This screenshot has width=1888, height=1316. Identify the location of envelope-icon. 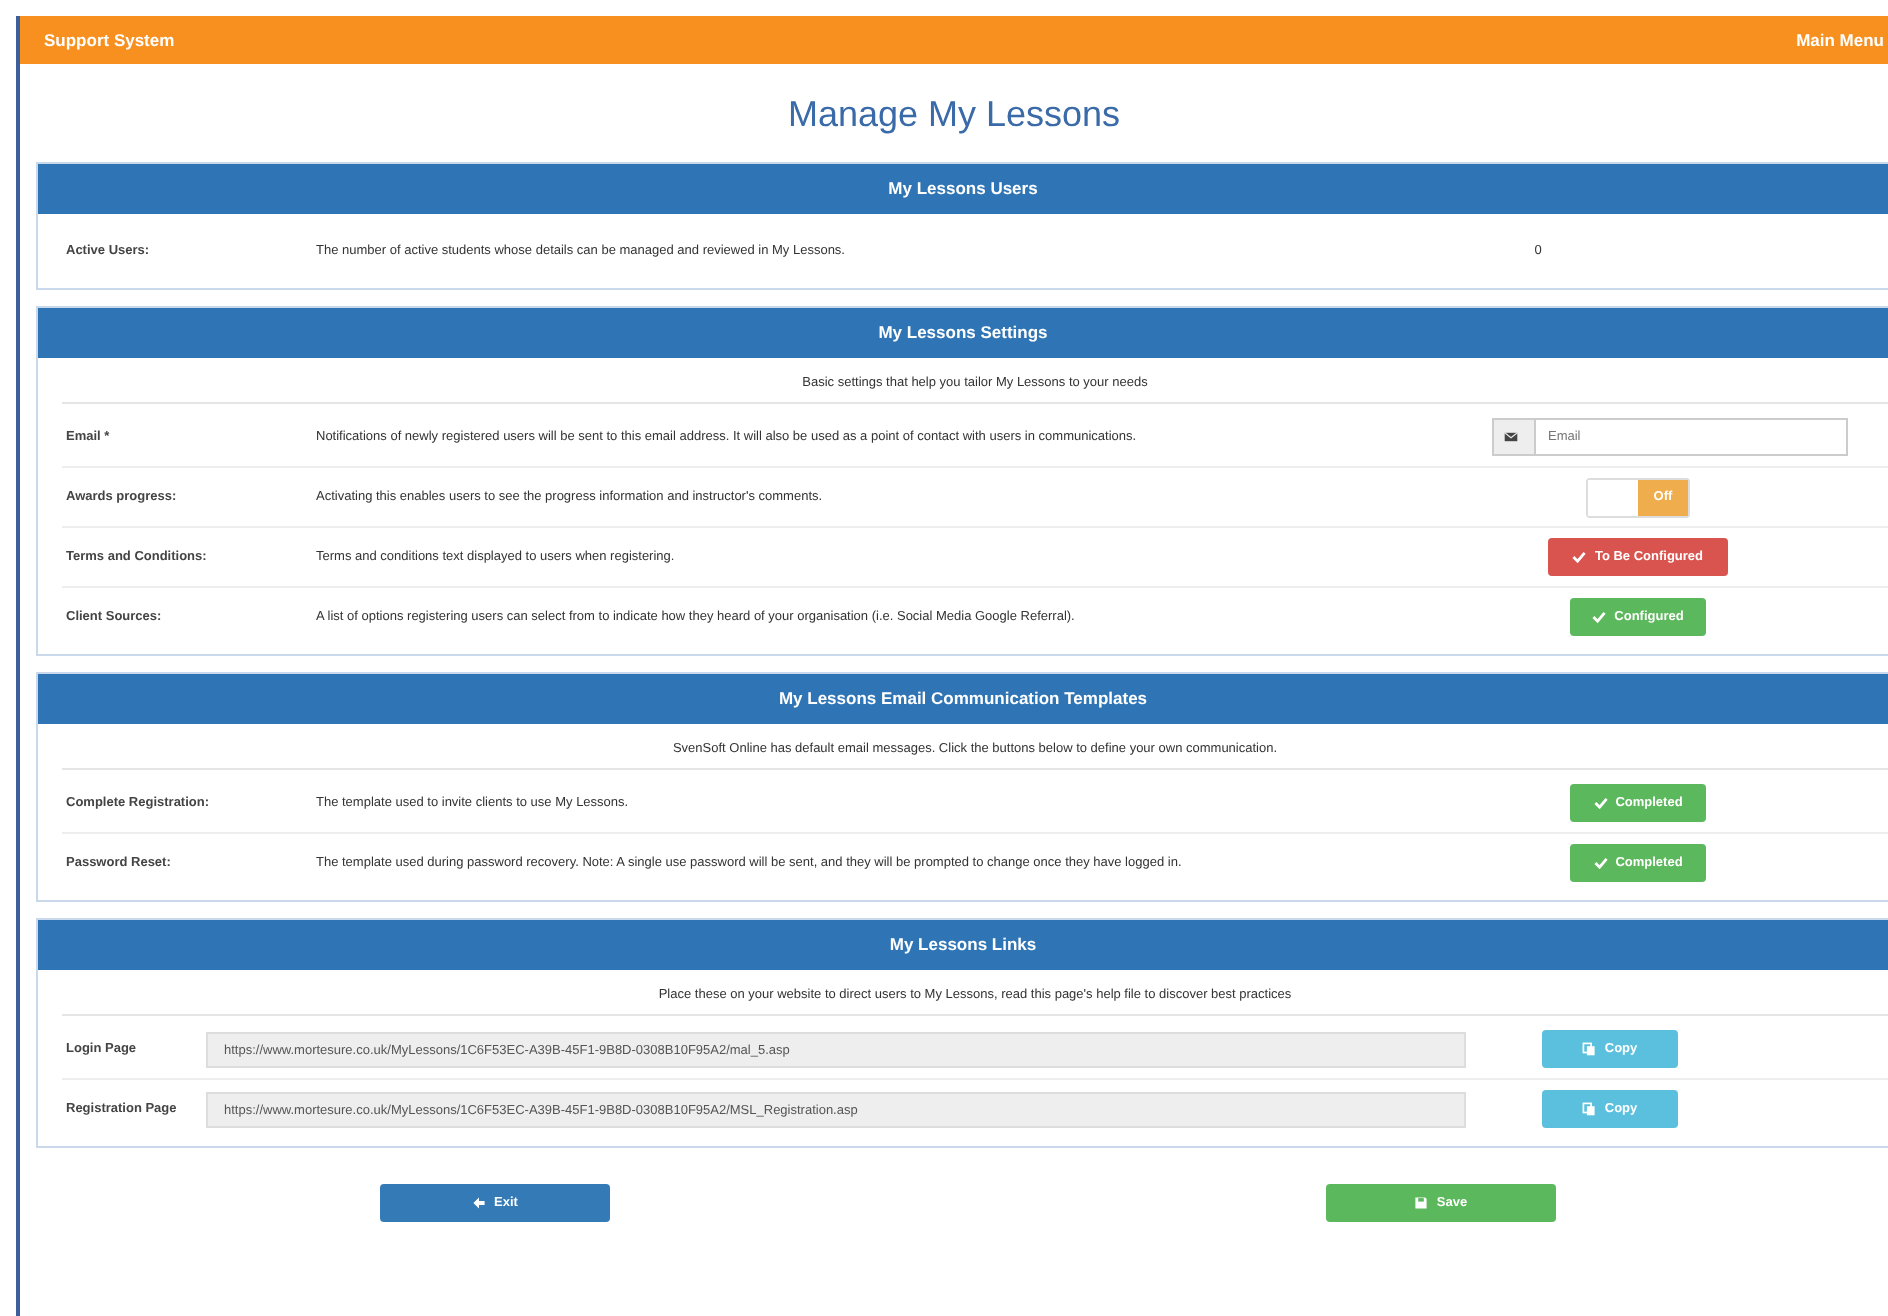
(1510, 437).